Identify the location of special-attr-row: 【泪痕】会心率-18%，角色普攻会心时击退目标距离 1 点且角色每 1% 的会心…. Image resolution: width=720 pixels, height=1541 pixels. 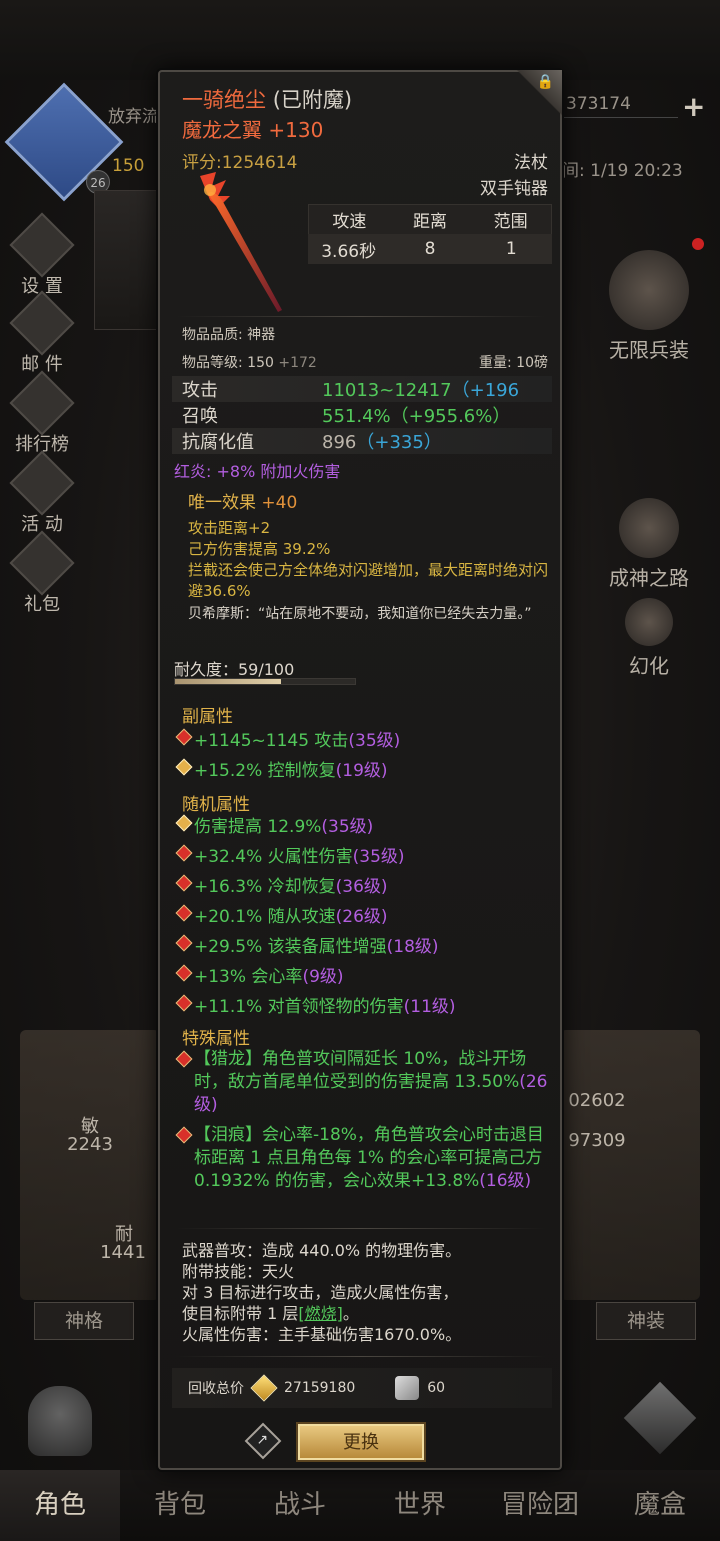
(365, 1158).